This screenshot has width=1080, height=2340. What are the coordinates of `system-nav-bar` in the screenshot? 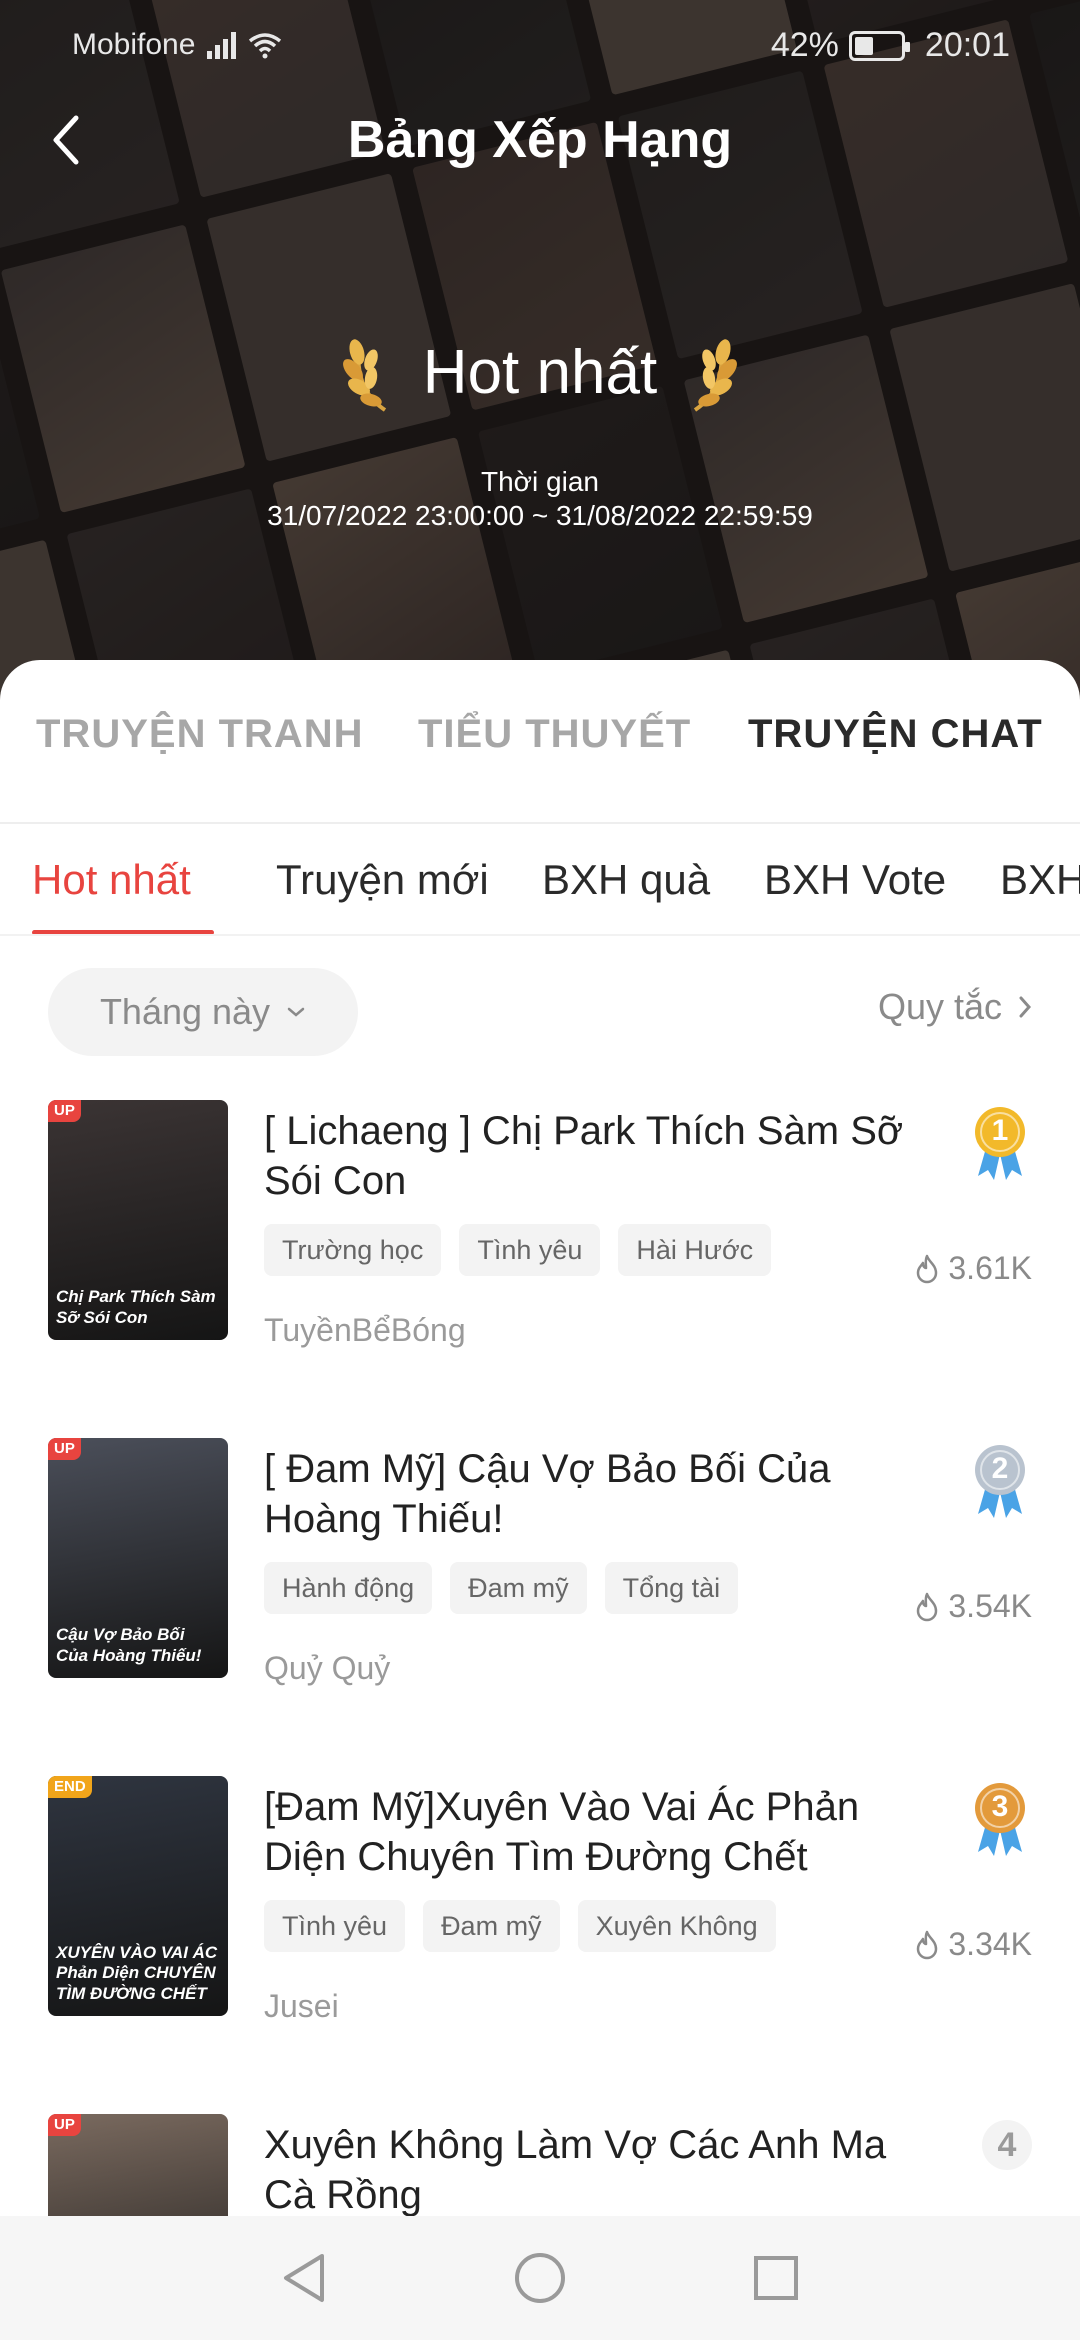 It's located at (540, 2278).